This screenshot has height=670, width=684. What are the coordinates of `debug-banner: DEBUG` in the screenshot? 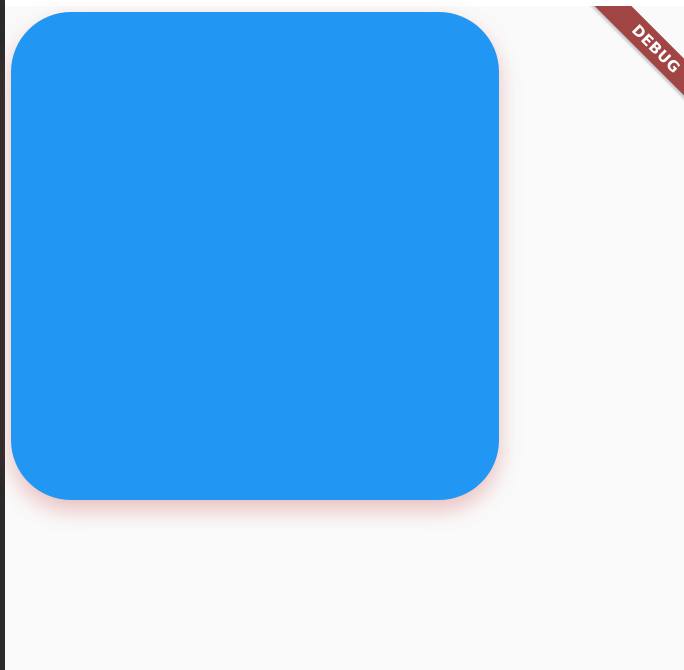 It's located at (633, 64).